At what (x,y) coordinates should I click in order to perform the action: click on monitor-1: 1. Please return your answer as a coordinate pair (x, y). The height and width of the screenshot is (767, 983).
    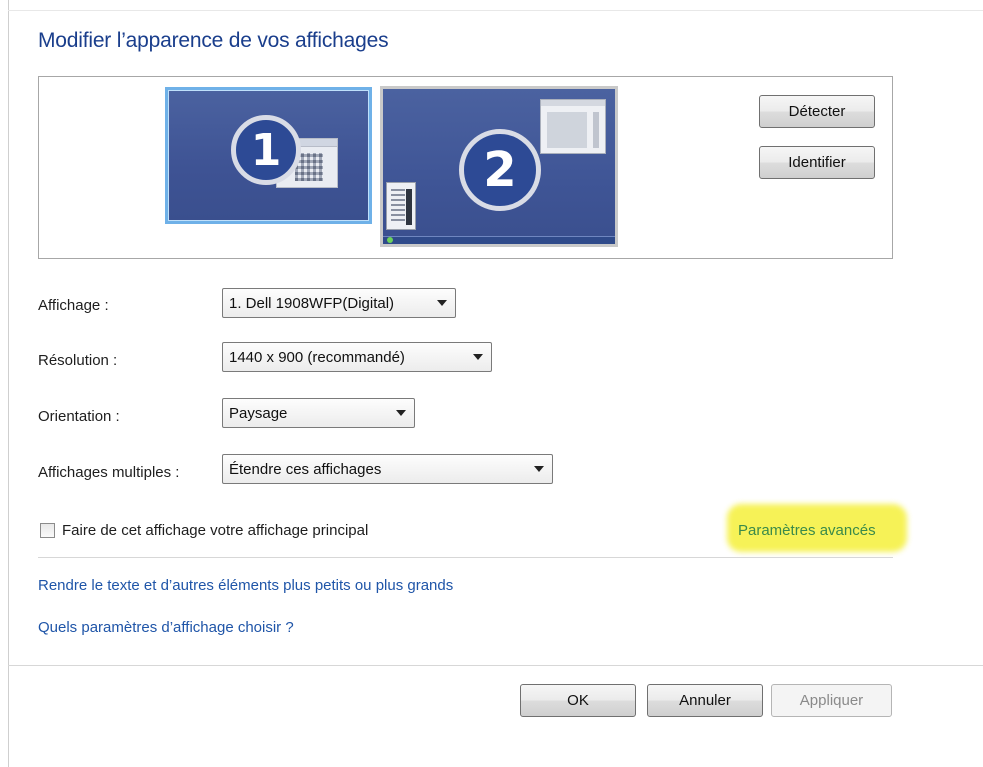
    Looking at the image, I should click on (268, 155).